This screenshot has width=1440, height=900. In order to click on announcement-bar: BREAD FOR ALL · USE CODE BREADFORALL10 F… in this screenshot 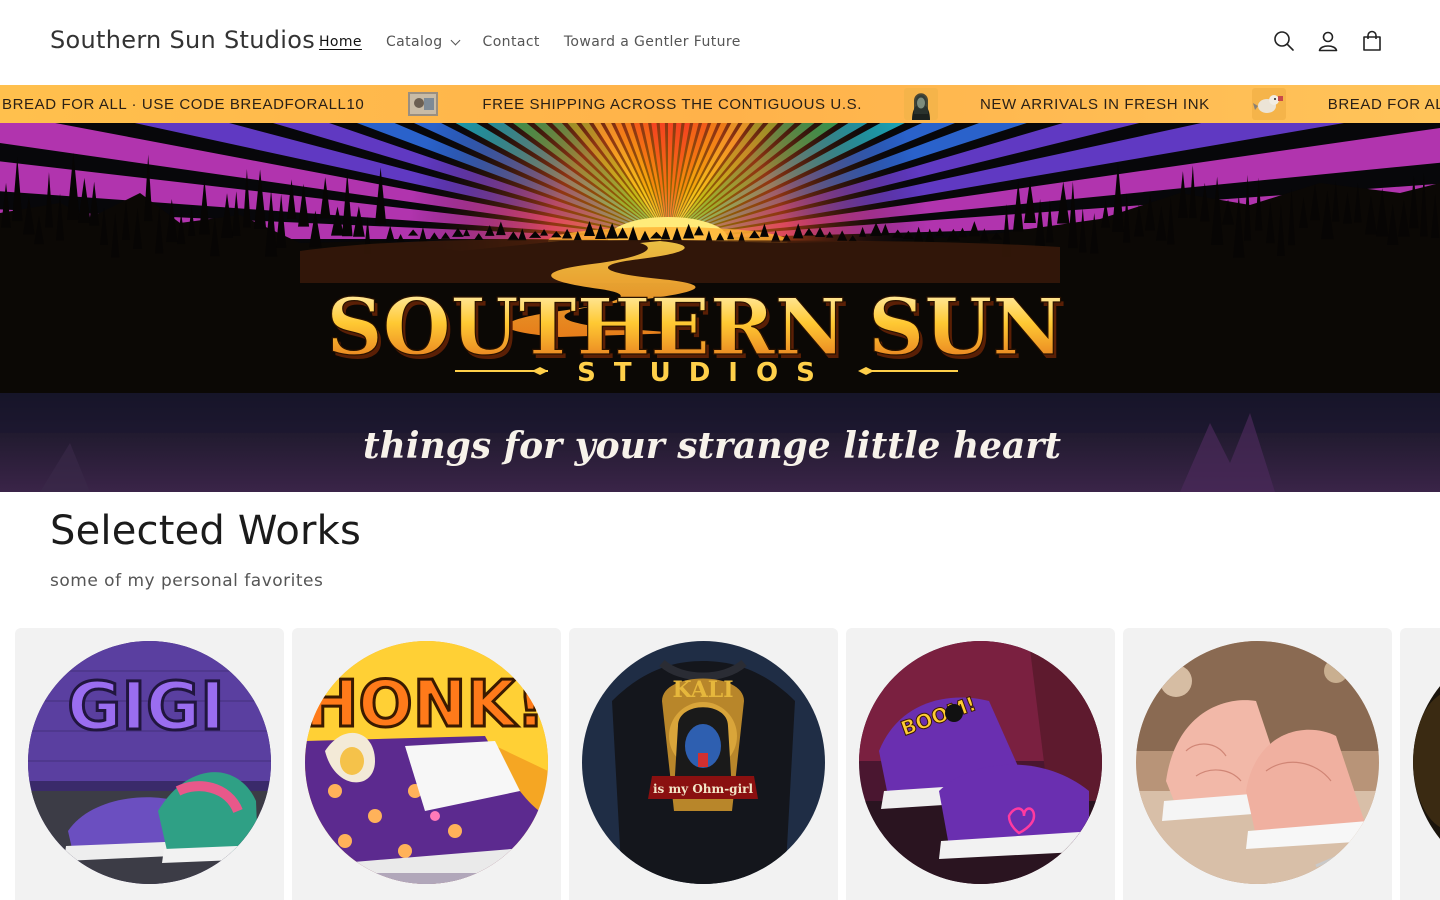, I will do `click(720, 104)`.